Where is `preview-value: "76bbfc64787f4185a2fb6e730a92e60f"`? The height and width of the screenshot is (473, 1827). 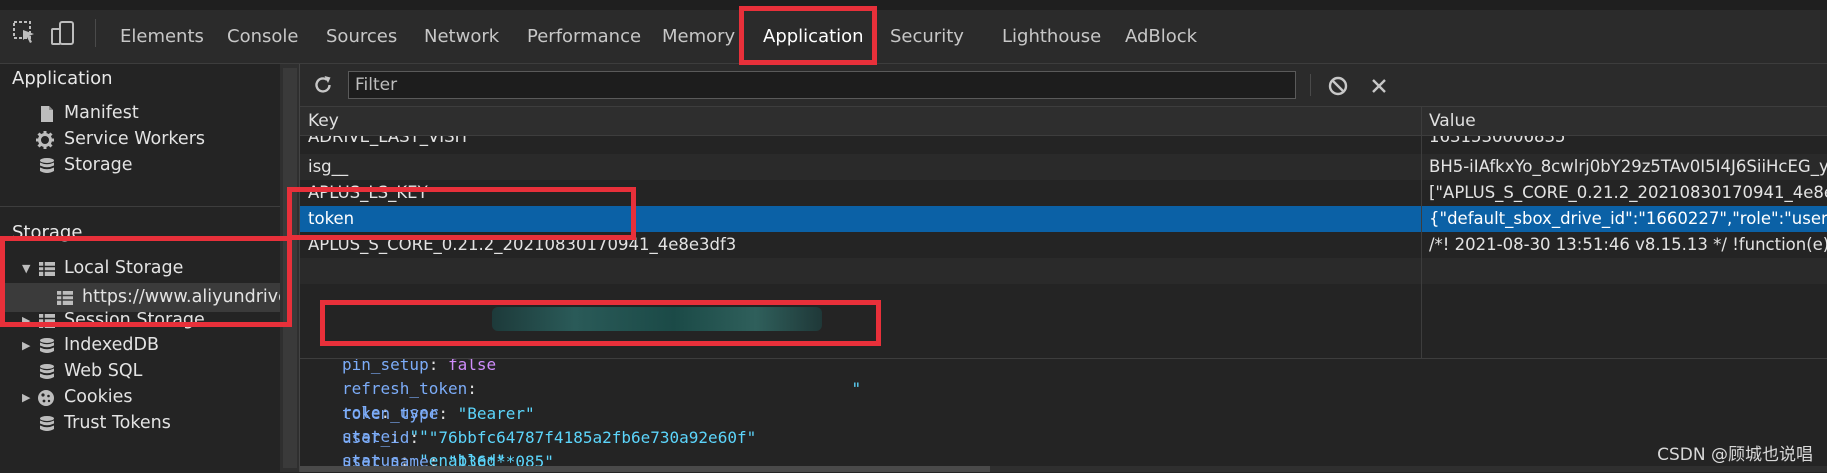 preview-value: "76bbfc64787f4185a2fb6e730a92e60f" is located at coordinates (592, 437).